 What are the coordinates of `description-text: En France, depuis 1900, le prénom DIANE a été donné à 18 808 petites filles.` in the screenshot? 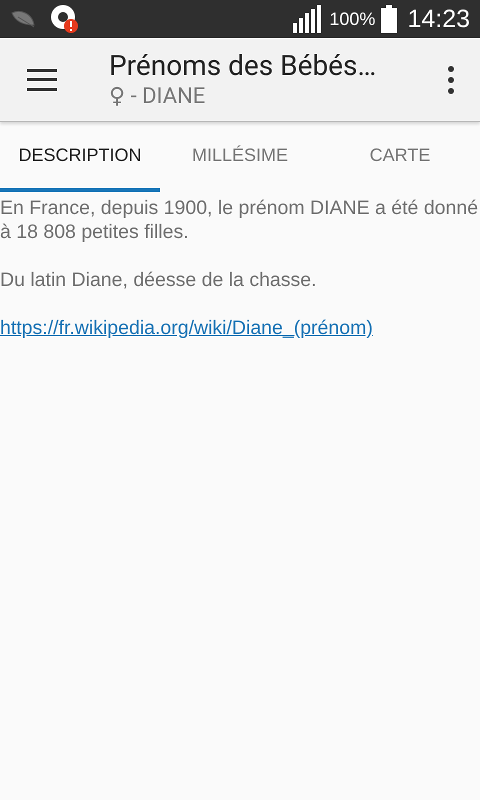 It's located at (240, 220).